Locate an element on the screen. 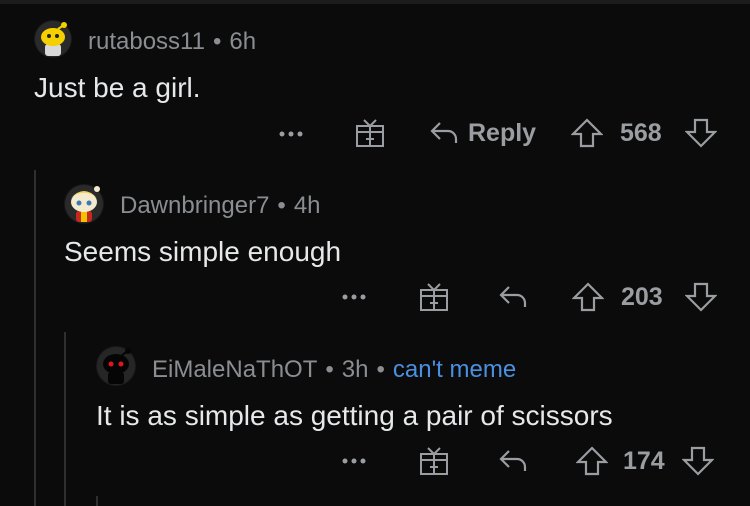 The image size is (750, 506). comment-meta: EiMaleNaThOT • 3h • can't meme is located at coordinates (334, 370).